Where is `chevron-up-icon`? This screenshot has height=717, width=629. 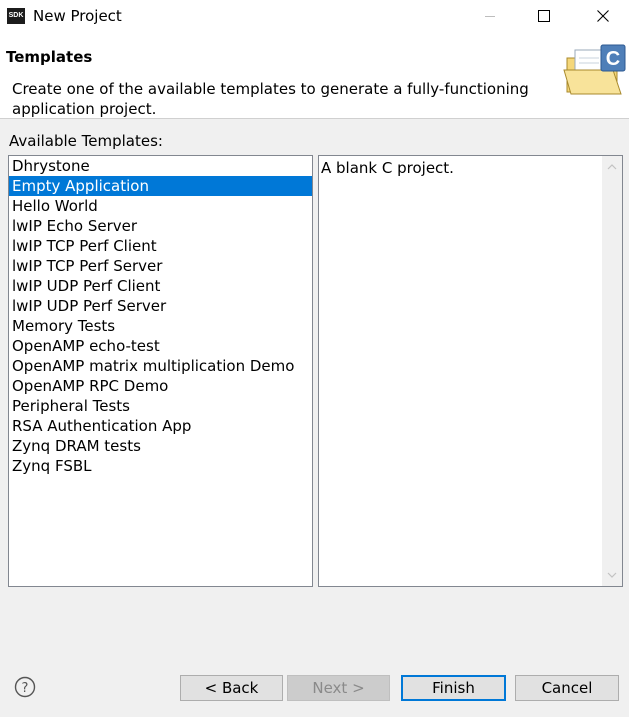
chevron-up-icon is located at coordinates (612, 167).